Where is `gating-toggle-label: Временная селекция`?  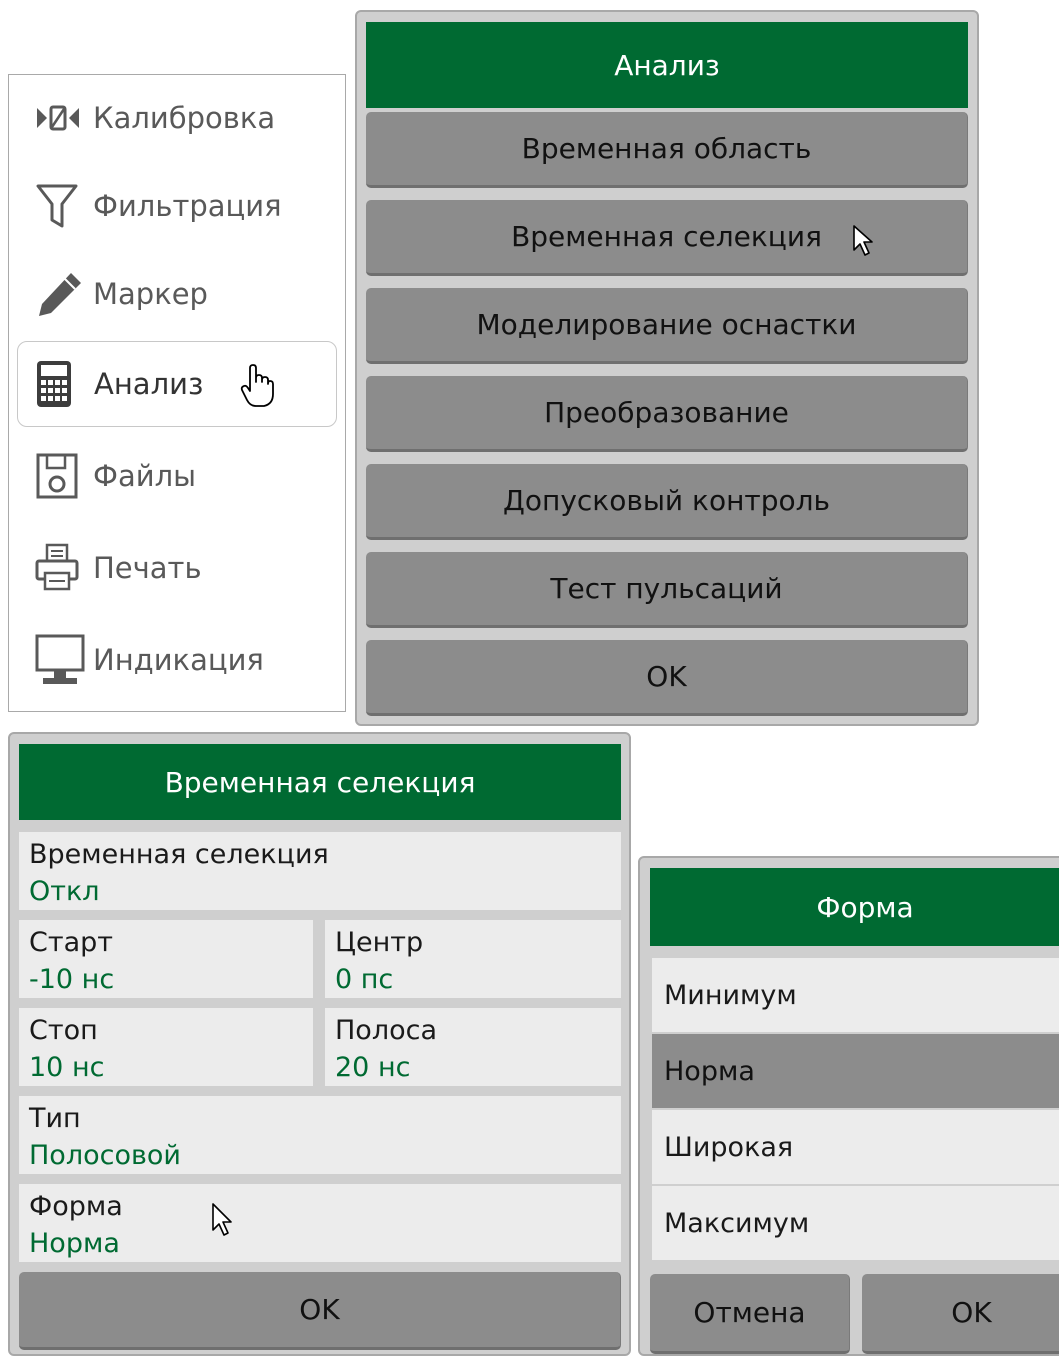 gating-toggle-label: Временная селекция is located at coordinates (179, 854).